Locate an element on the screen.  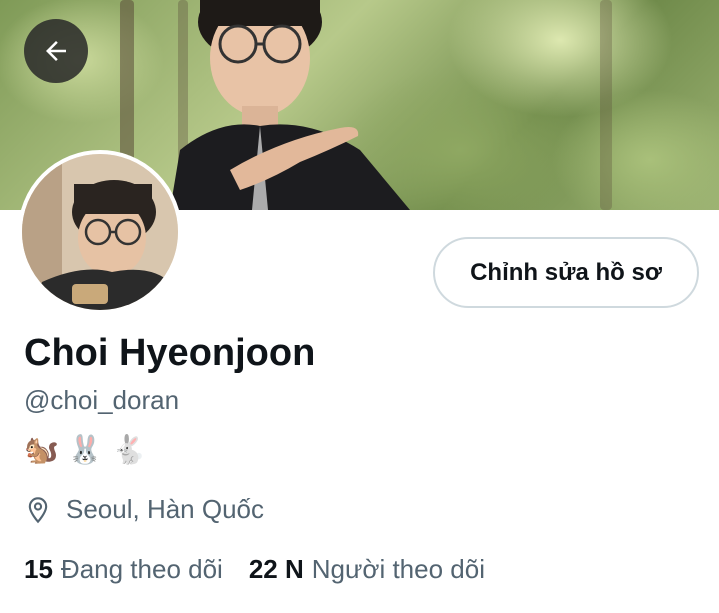
avatar-photo is located at coordinates (100, 232).